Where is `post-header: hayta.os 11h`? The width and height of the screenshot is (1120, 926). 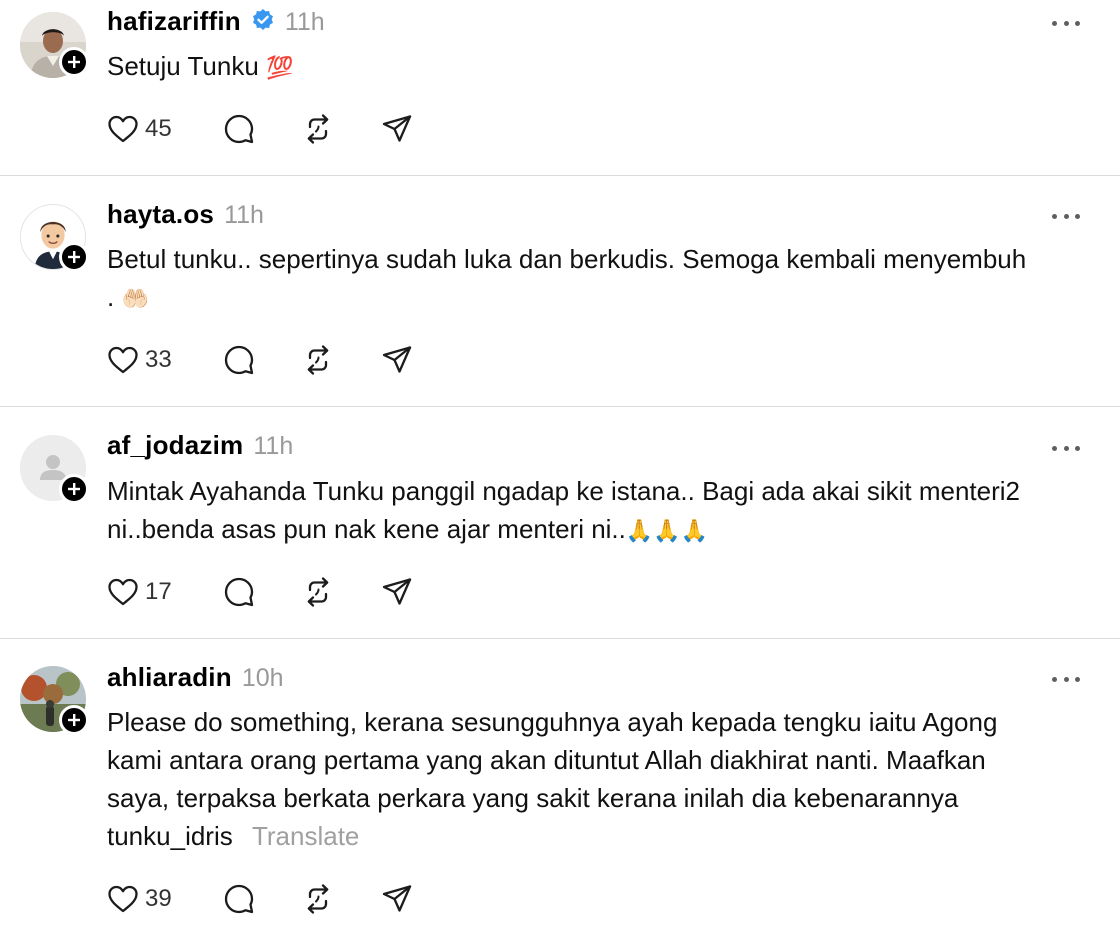 post-header: hayta.os 11h is located at coordinates (185, 216).